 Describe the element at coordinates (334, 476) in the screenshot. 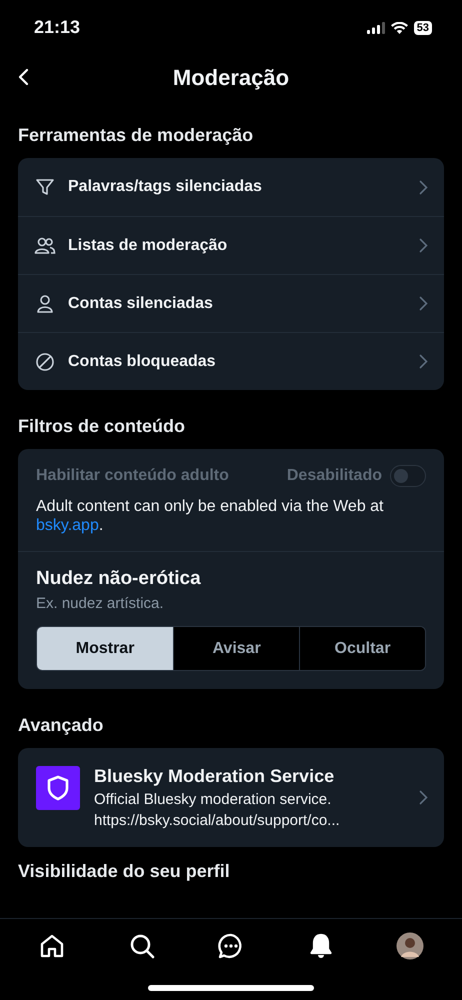

I see `toggle-state-text: Desabilitado` at that location.